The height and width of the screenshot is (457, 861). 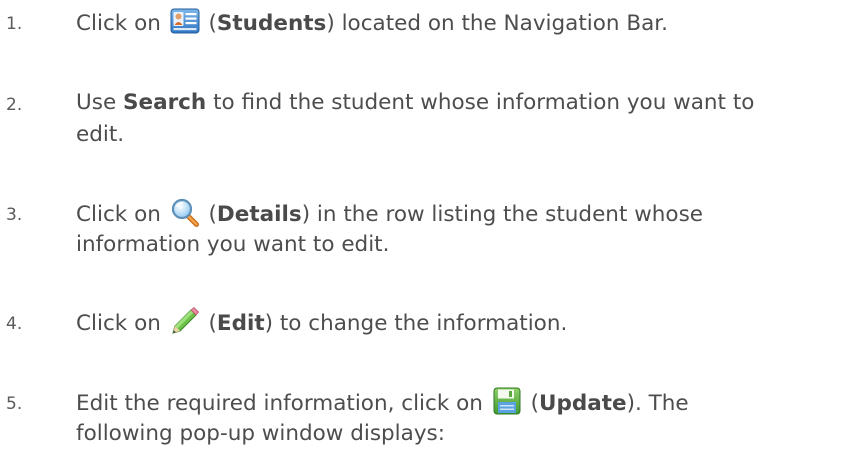 What do you see at coordinates (507, 401) in the screenshot?
I see `floppy-disk-icon` at bounding box center [507, 401].